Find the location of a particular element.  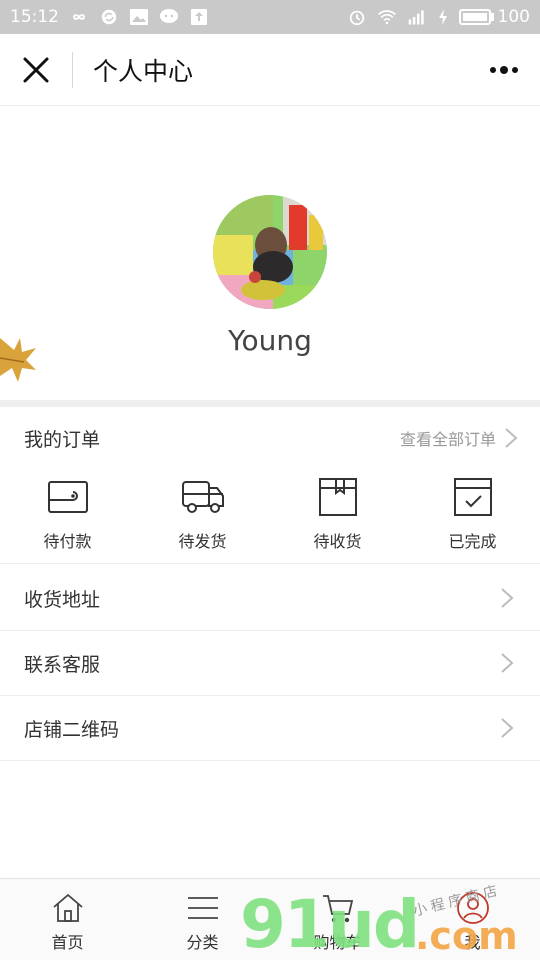

tab-cart: 购物车 is located at coordinates (337, 919).